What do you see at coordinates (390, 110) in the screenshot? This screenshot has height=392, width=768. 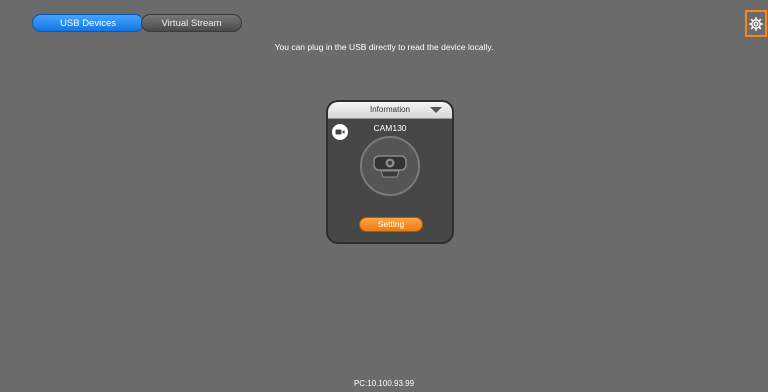 I see `information-bar: Information` at bounding box center [390, 110].